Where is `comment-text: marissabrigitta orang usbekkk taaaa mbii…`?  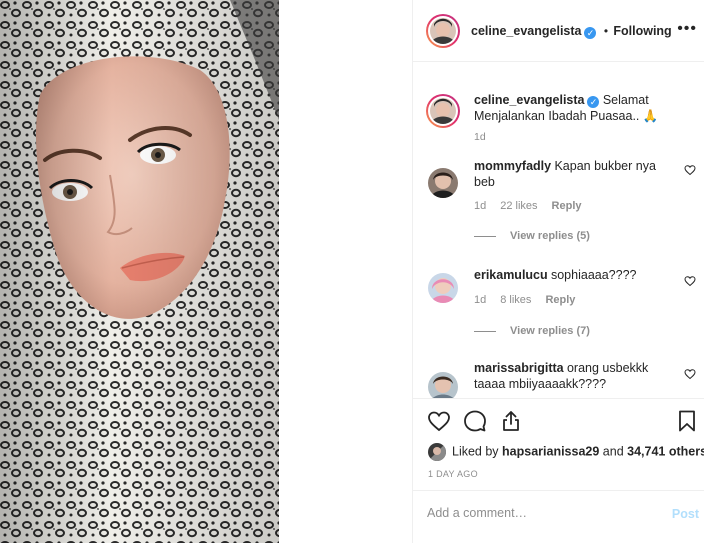 comment-text: marissabrigitta orang usbekkk taaaa mbii… is located at coordinates (569, 376).